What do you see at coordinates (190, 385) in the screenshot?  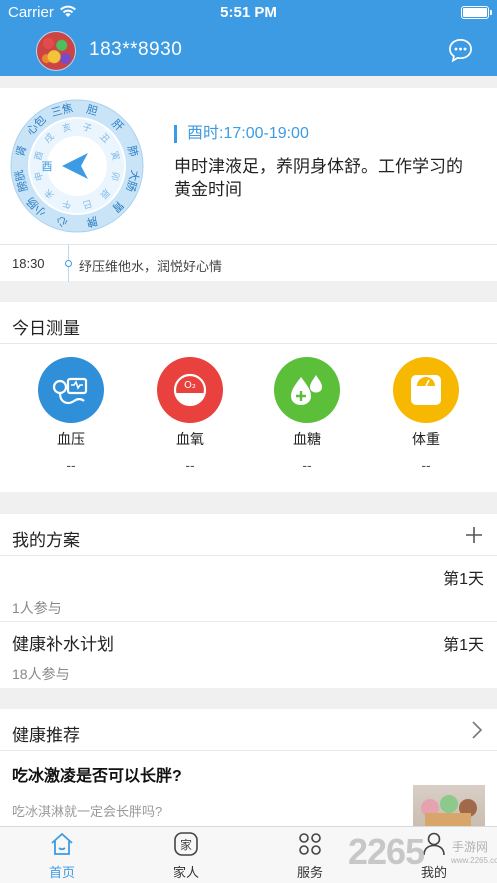 I see `svg-text: O₂` at bounding box center [190, 385].